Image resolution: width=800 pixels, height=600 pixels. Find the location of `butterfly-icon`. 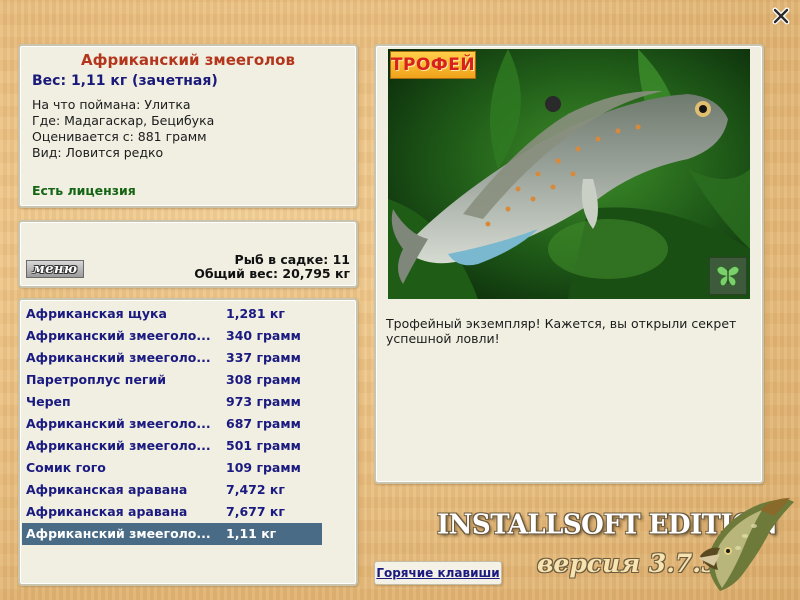

butterfly-icon is located at coordinates (728, 276).